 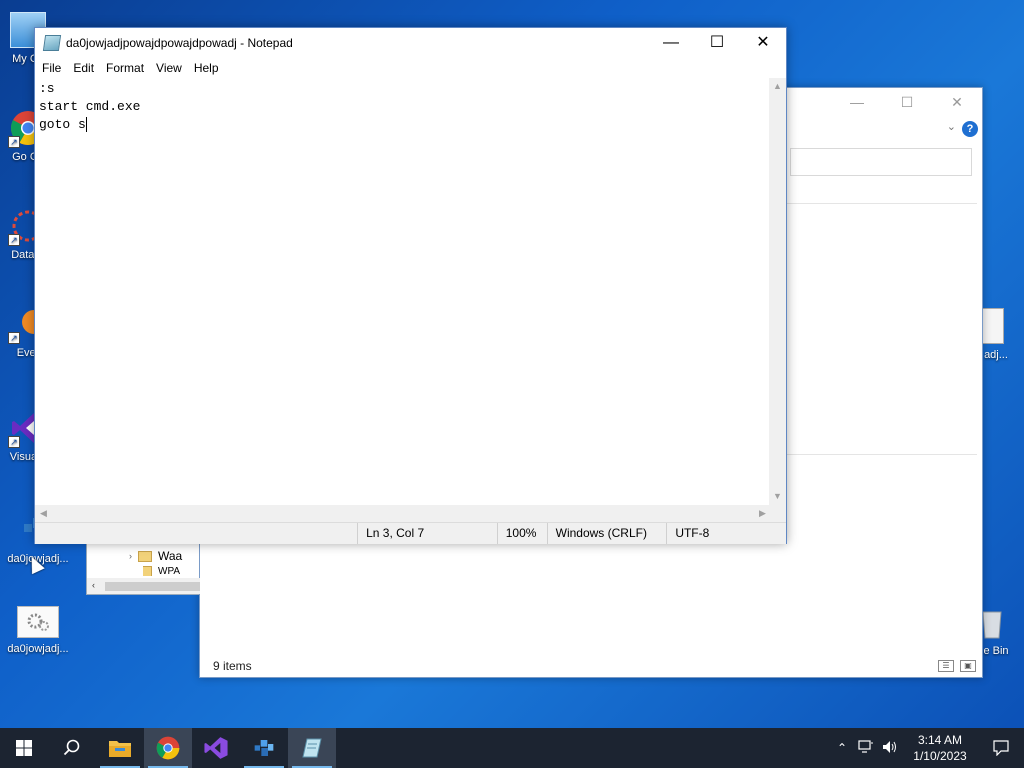 I want to click on nav-tree-item: › Waa, so click(x=156, y=556).